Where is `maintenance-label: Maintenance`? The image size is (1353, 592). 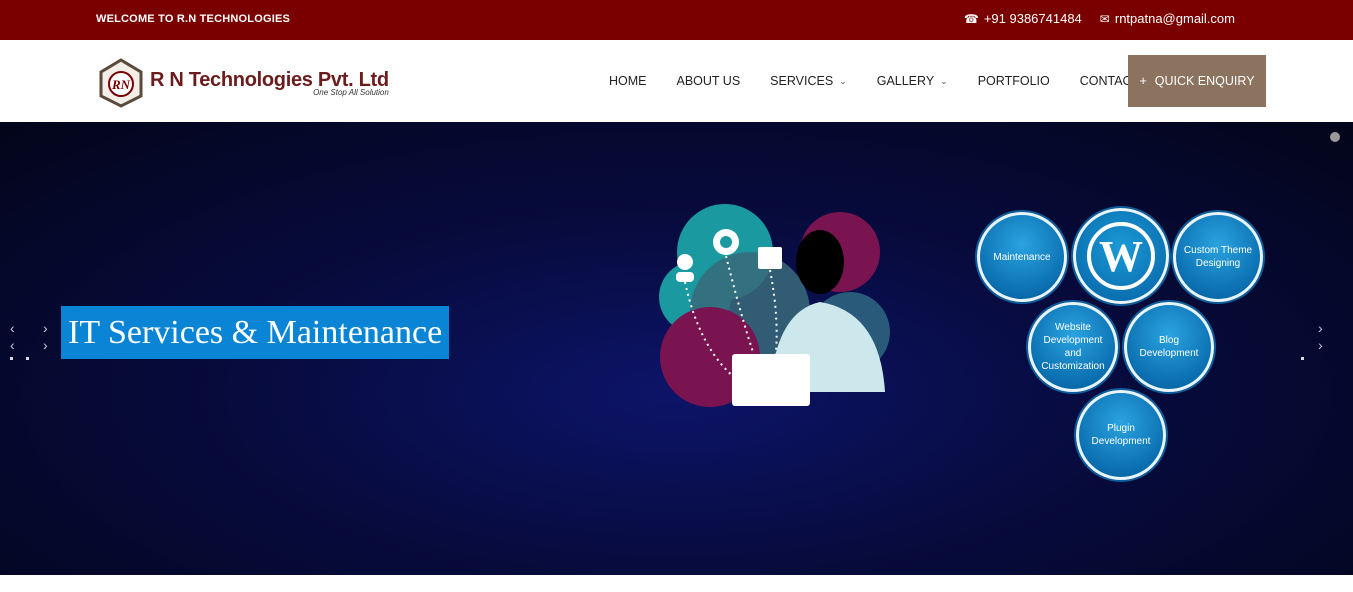
maintenance-label: Maintenance is located at coordinates (1022, 257).